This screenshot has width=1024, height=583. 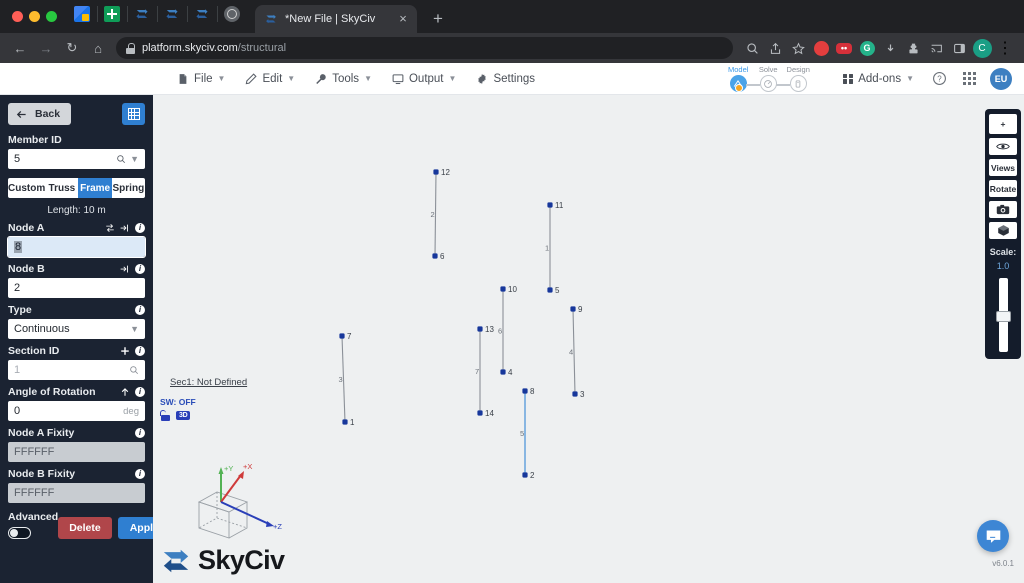 What do you see at coordinates (844, 48) in the screenshot?
I see `extension-red-icon: ••` at bounding box center [844, 48].